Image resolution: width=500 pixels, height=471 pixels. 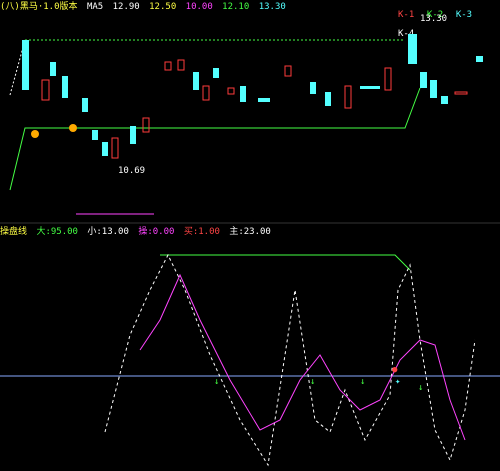 I want to click on indicator-item-4: 买:1.00, so click(x=201, y=232).